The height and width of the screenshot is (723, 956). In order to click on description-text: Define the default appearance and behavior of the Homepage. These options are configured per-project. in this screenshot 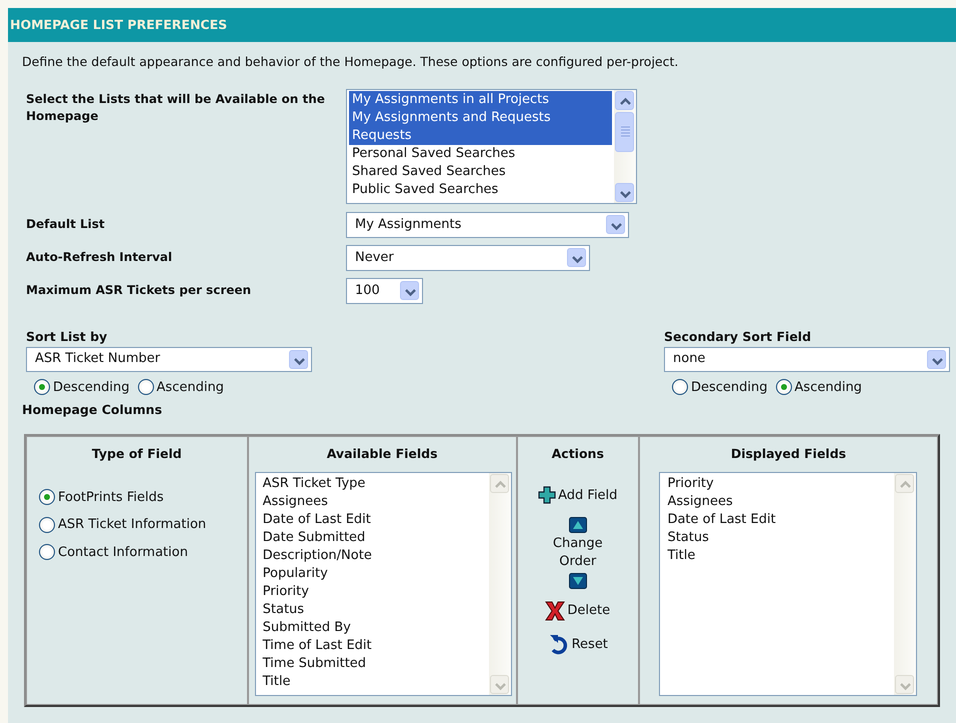, I will do `click(350, 62)`.